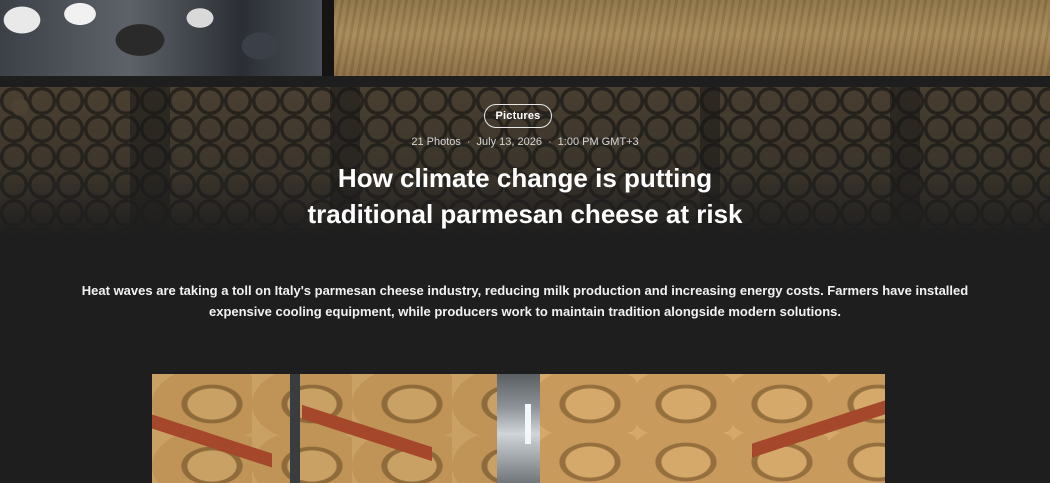  Describe the element at coordinates (509, 142) in the screenshot. I see `publish-date: July 13, 2026` at that location.